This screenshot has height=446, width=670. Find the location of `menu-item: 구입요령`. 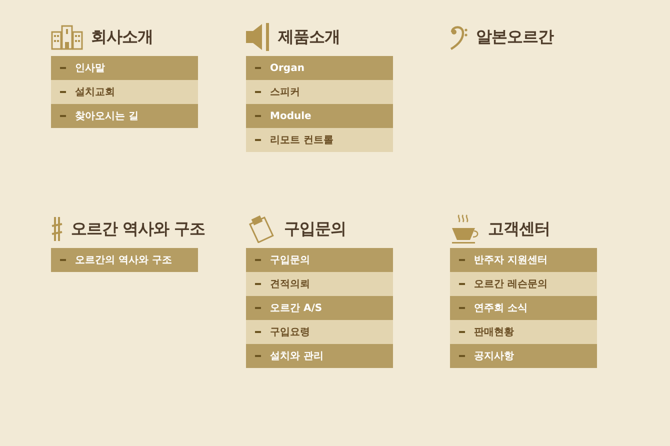

menu-item: 구입요령 is located at coordinates (319, 332).